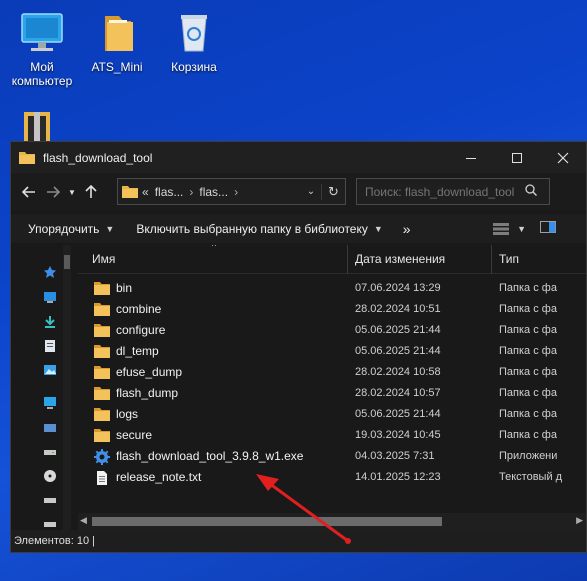 The image size is (587, 581). Describe the element at coordinates (50, 272) in the screenshot. I see `quick-access-pin-icon` at that location.